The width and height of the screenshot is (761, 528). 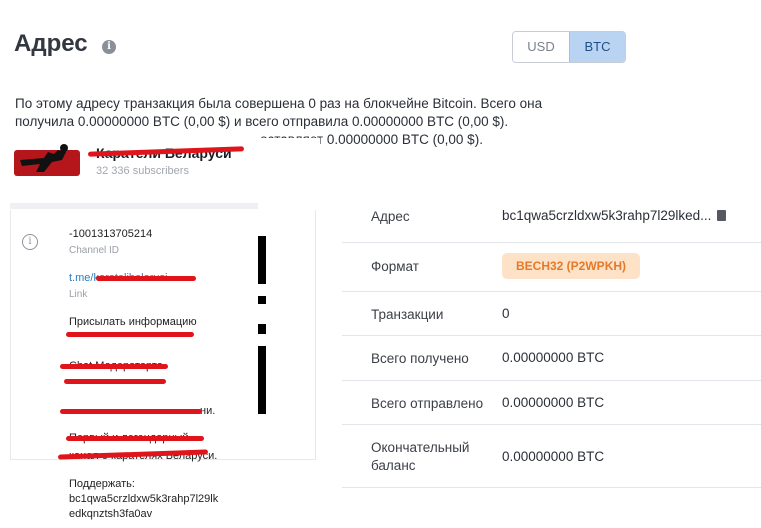 What do you see at coordinates (111, 234) in the screenshot?
I see `channel-id: -1001313705214` at bounding box center [111, 234].